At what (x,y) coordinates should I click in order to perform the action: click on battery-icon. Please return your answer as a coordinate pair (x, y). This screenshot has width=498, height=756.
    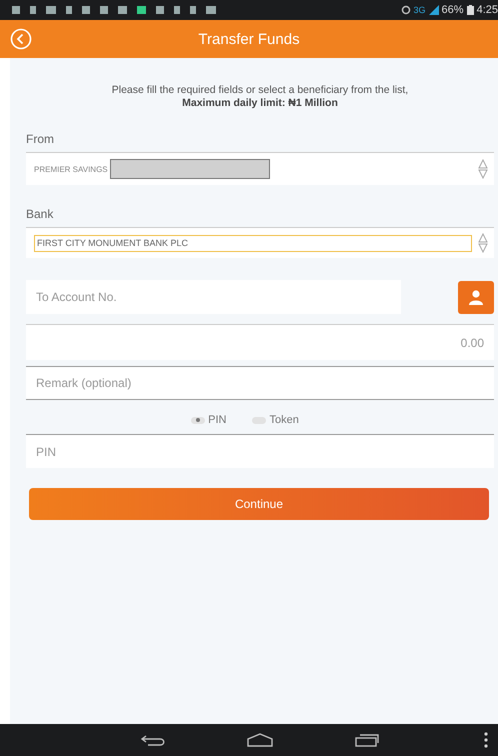
    Looking at the image, I should click on (470, 10).